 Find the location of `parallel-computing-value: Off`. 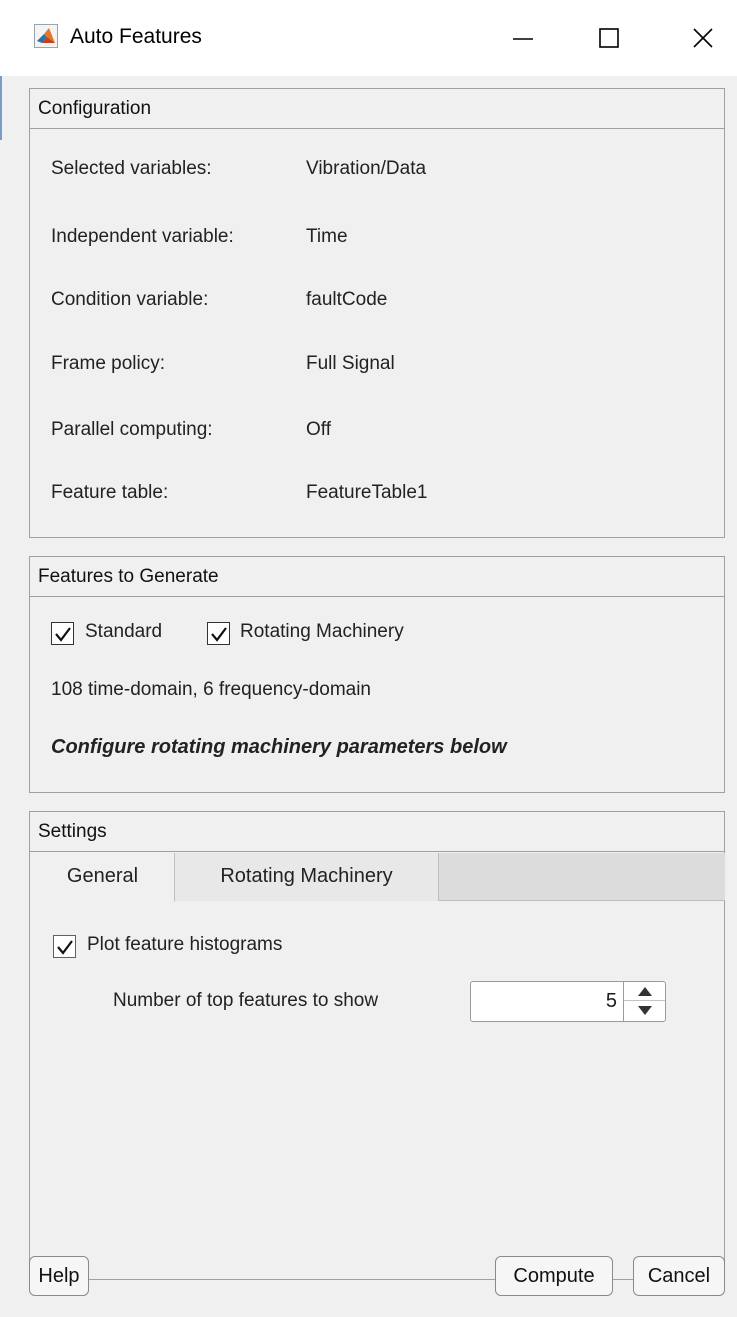

parallel-computing-value: Off is located at coordinates (318, 429).